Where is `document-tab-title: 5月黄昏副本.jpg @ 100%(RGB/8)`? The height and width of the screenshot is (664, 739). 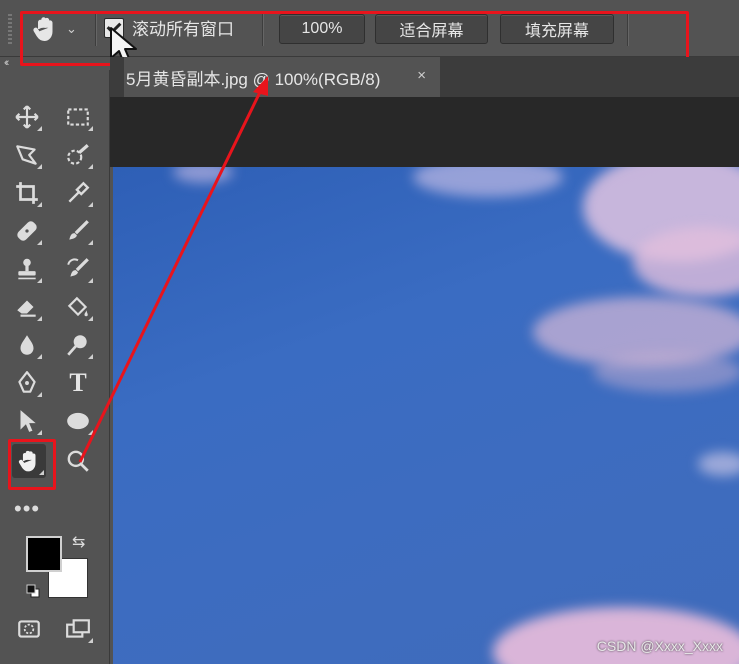 document-tab-title: 5月黄昏副本.jpg @ 100%(RGB/8) is located at coordinates (253, 79).